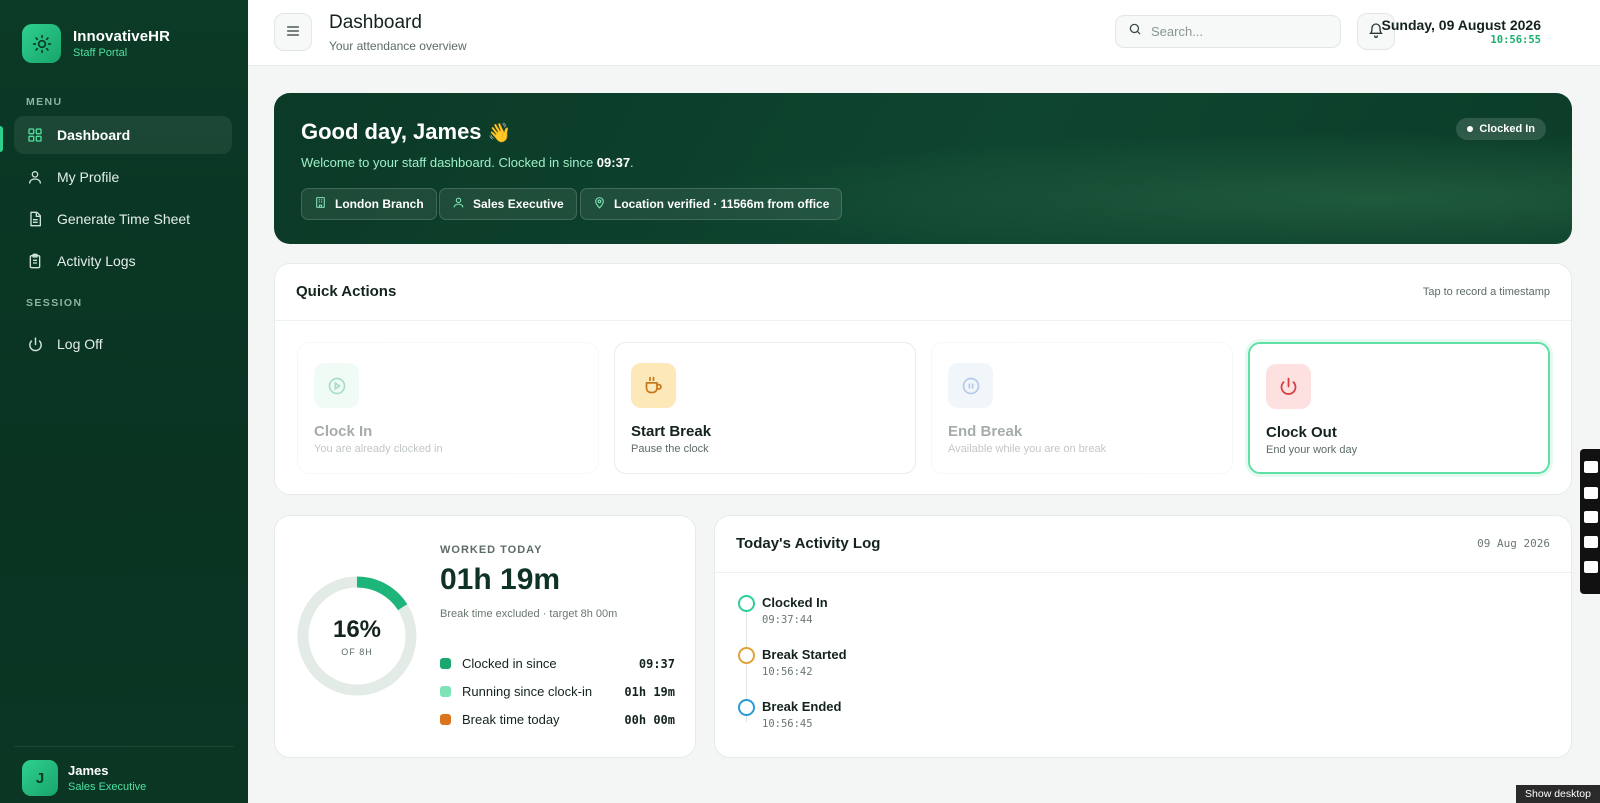 The image size is (1600, 803). I want to click on current-time: 10:56:55, so click(1515, 40).